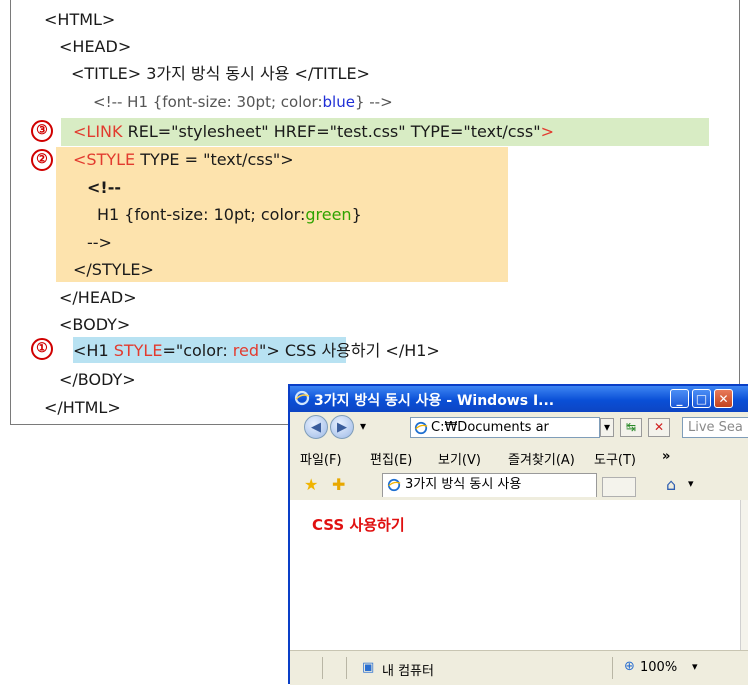 This screenshot has height=685, width=748. What do you see at coordinates (519, 667) in the screenshot?
I see `status-bar: ▣ 내 컴퓨터 ⊕ 100% ▾` at bounding box center [519, 667].